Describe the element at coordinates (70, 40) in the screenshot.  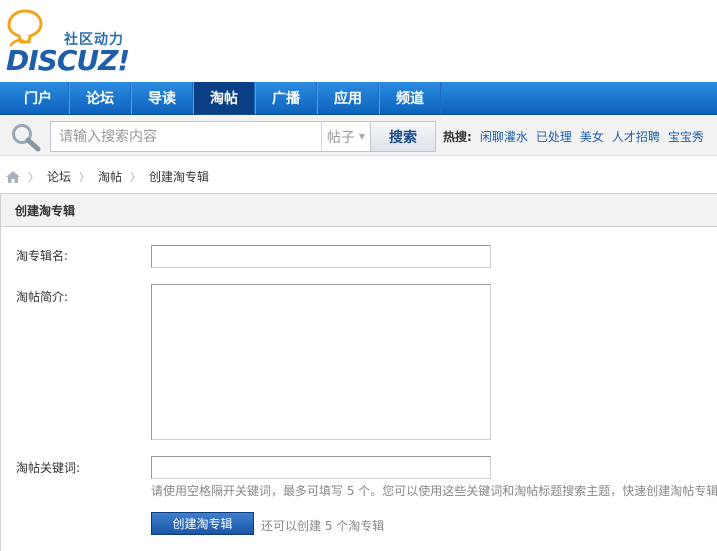
I see `site-logo: 社区动力 DISCUZ!` at that location.